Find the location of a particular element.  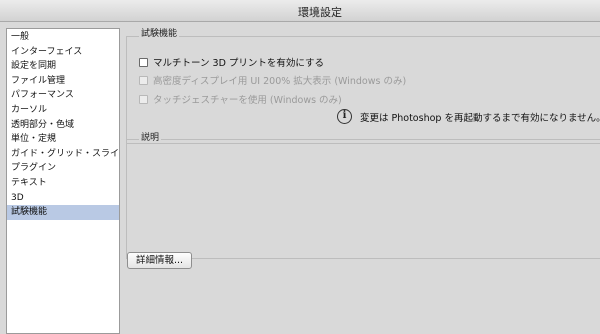

multitone-3d-print-checkbox is located at coordinates (143, 62).